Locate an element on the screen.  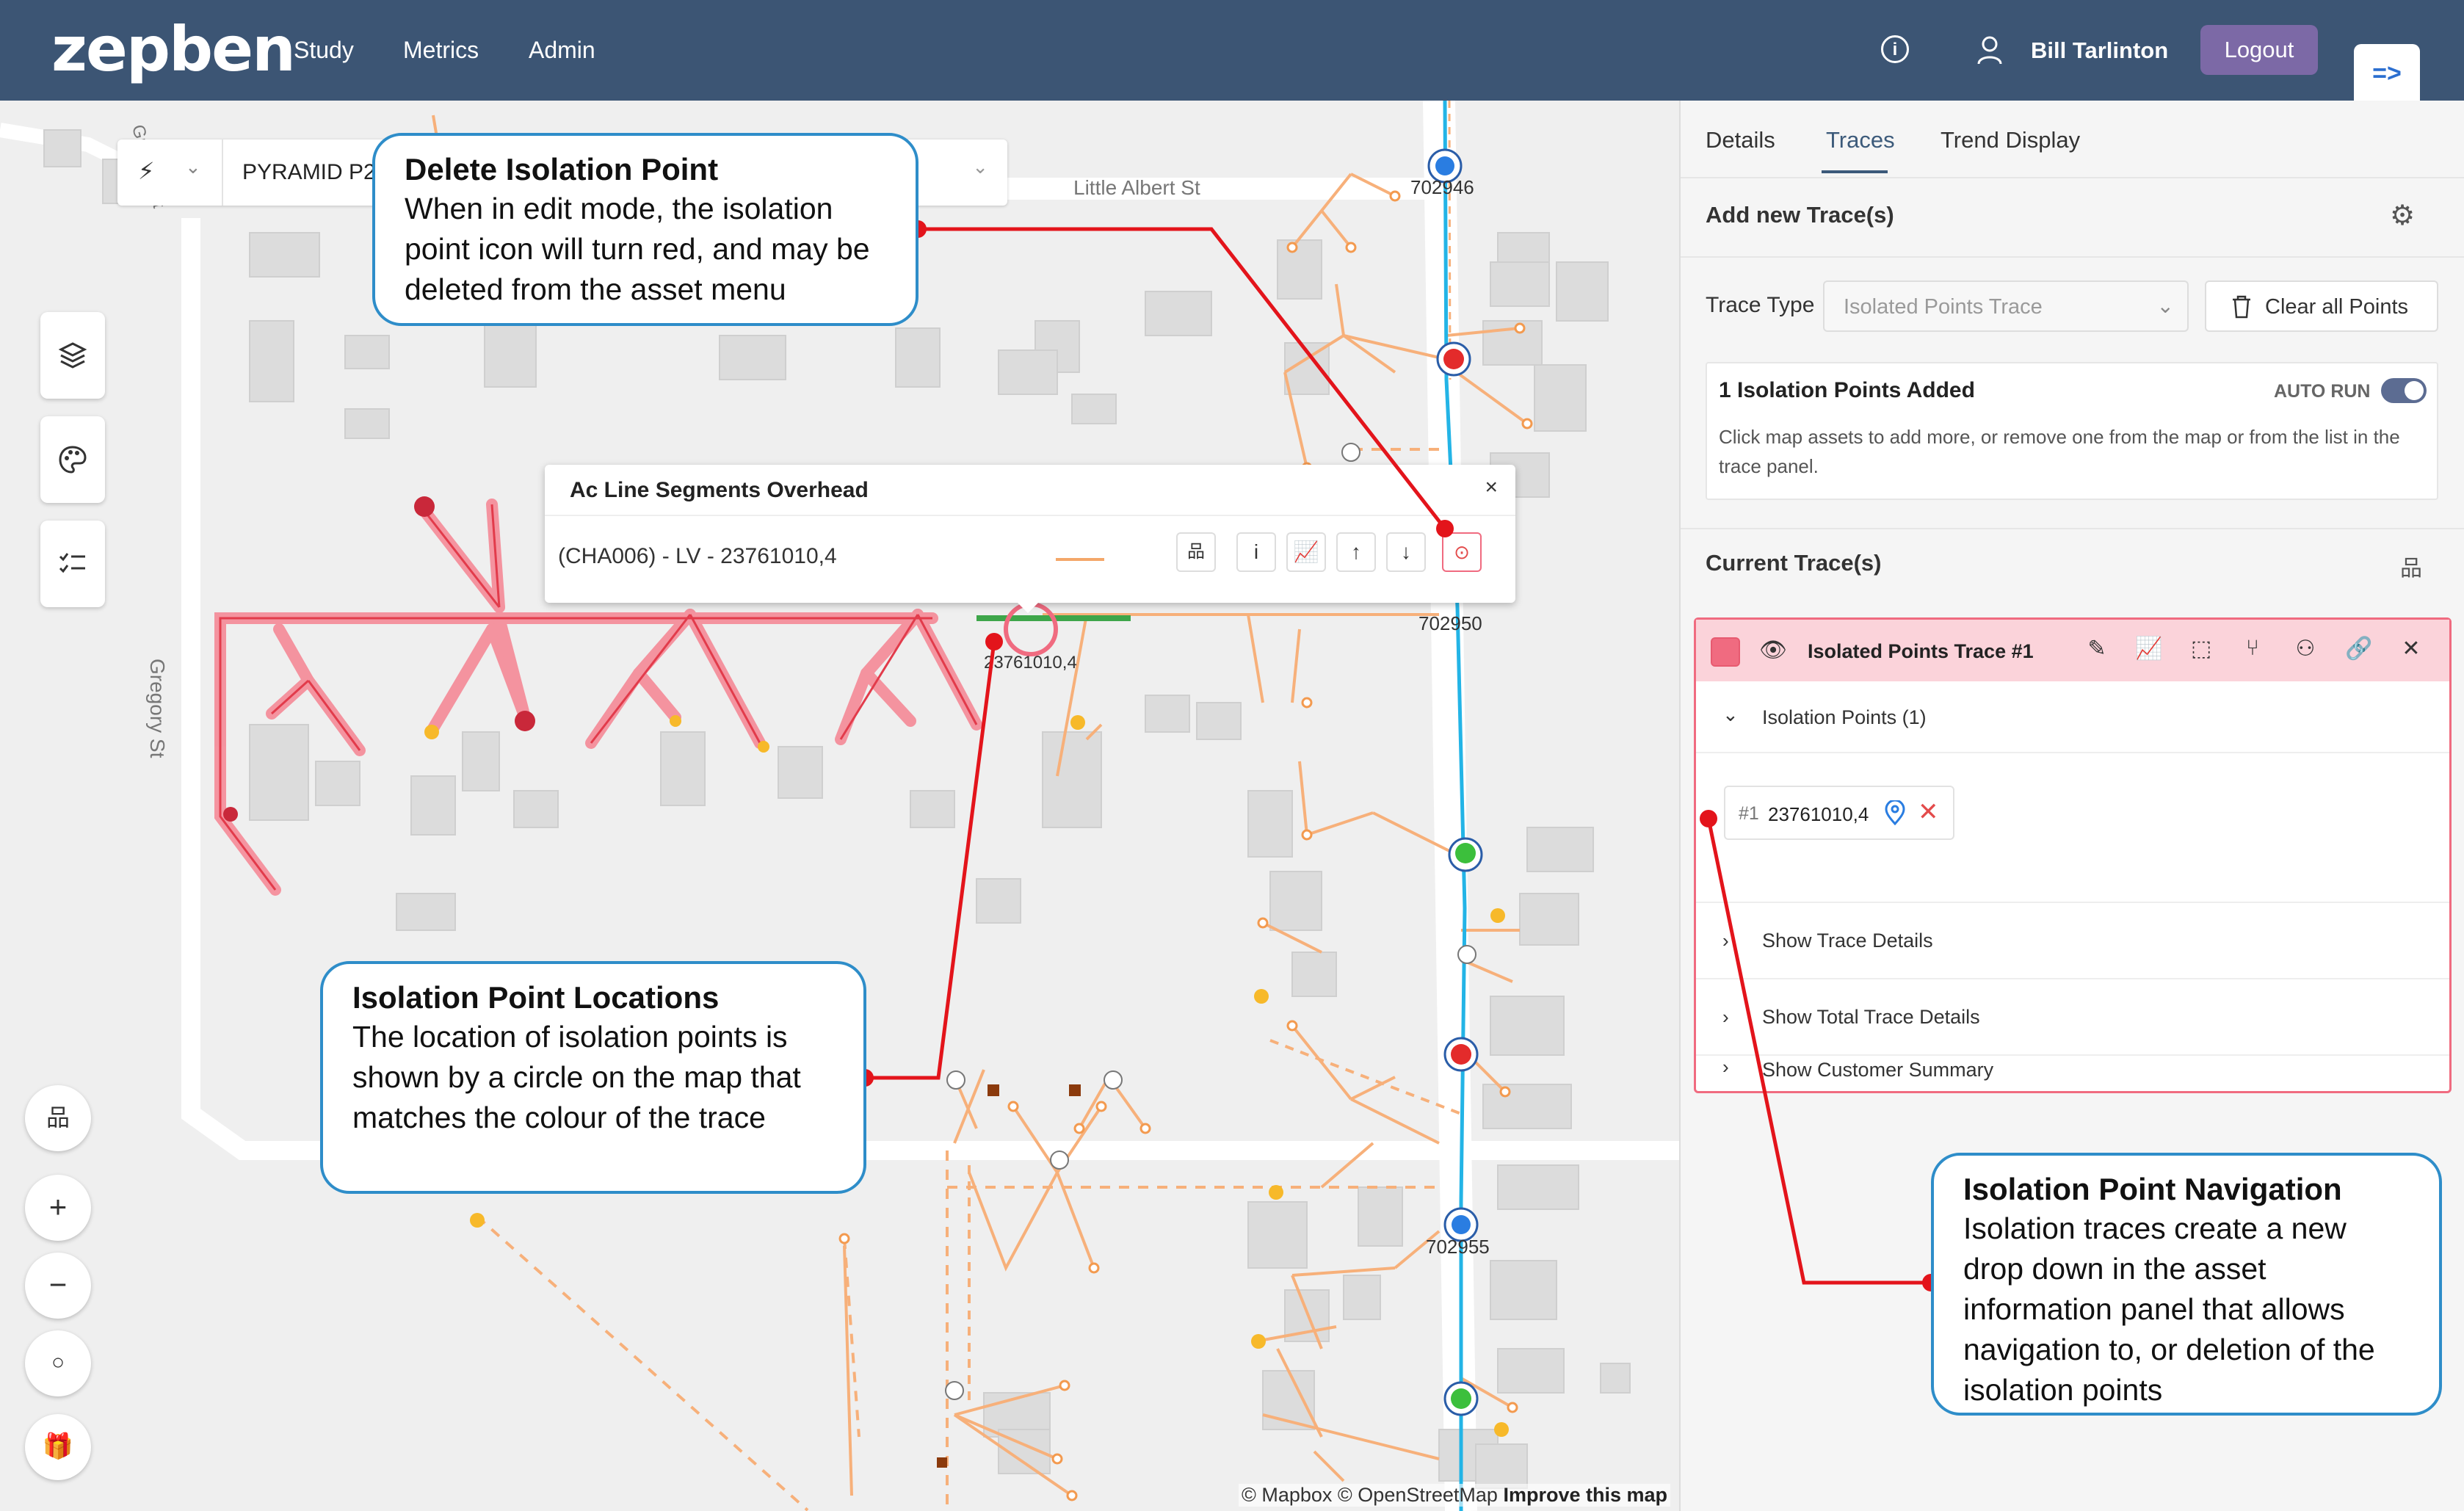
arrow-down-icon: ↓ is located at coordinates (1406, 552).